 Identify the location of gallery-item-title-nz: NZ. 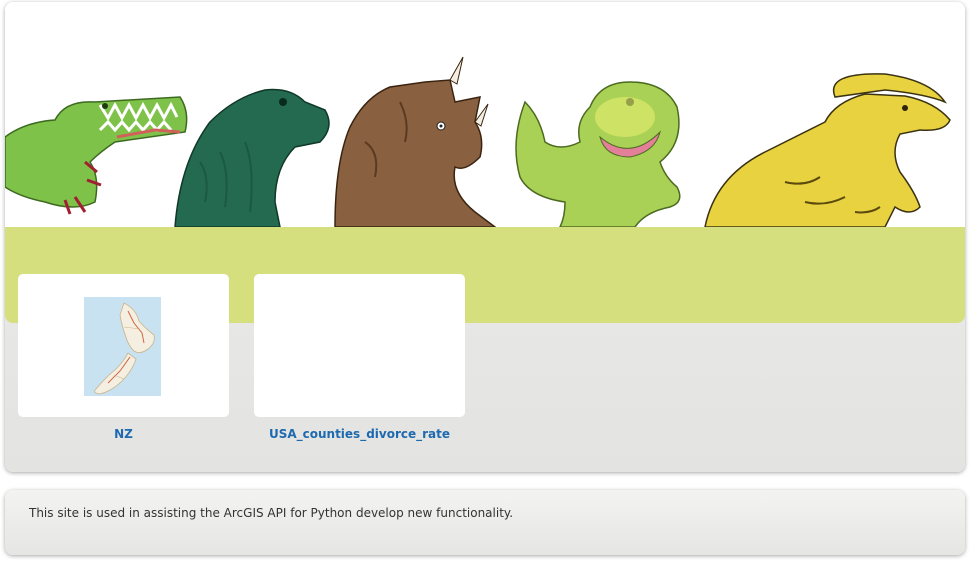
(123, 434).